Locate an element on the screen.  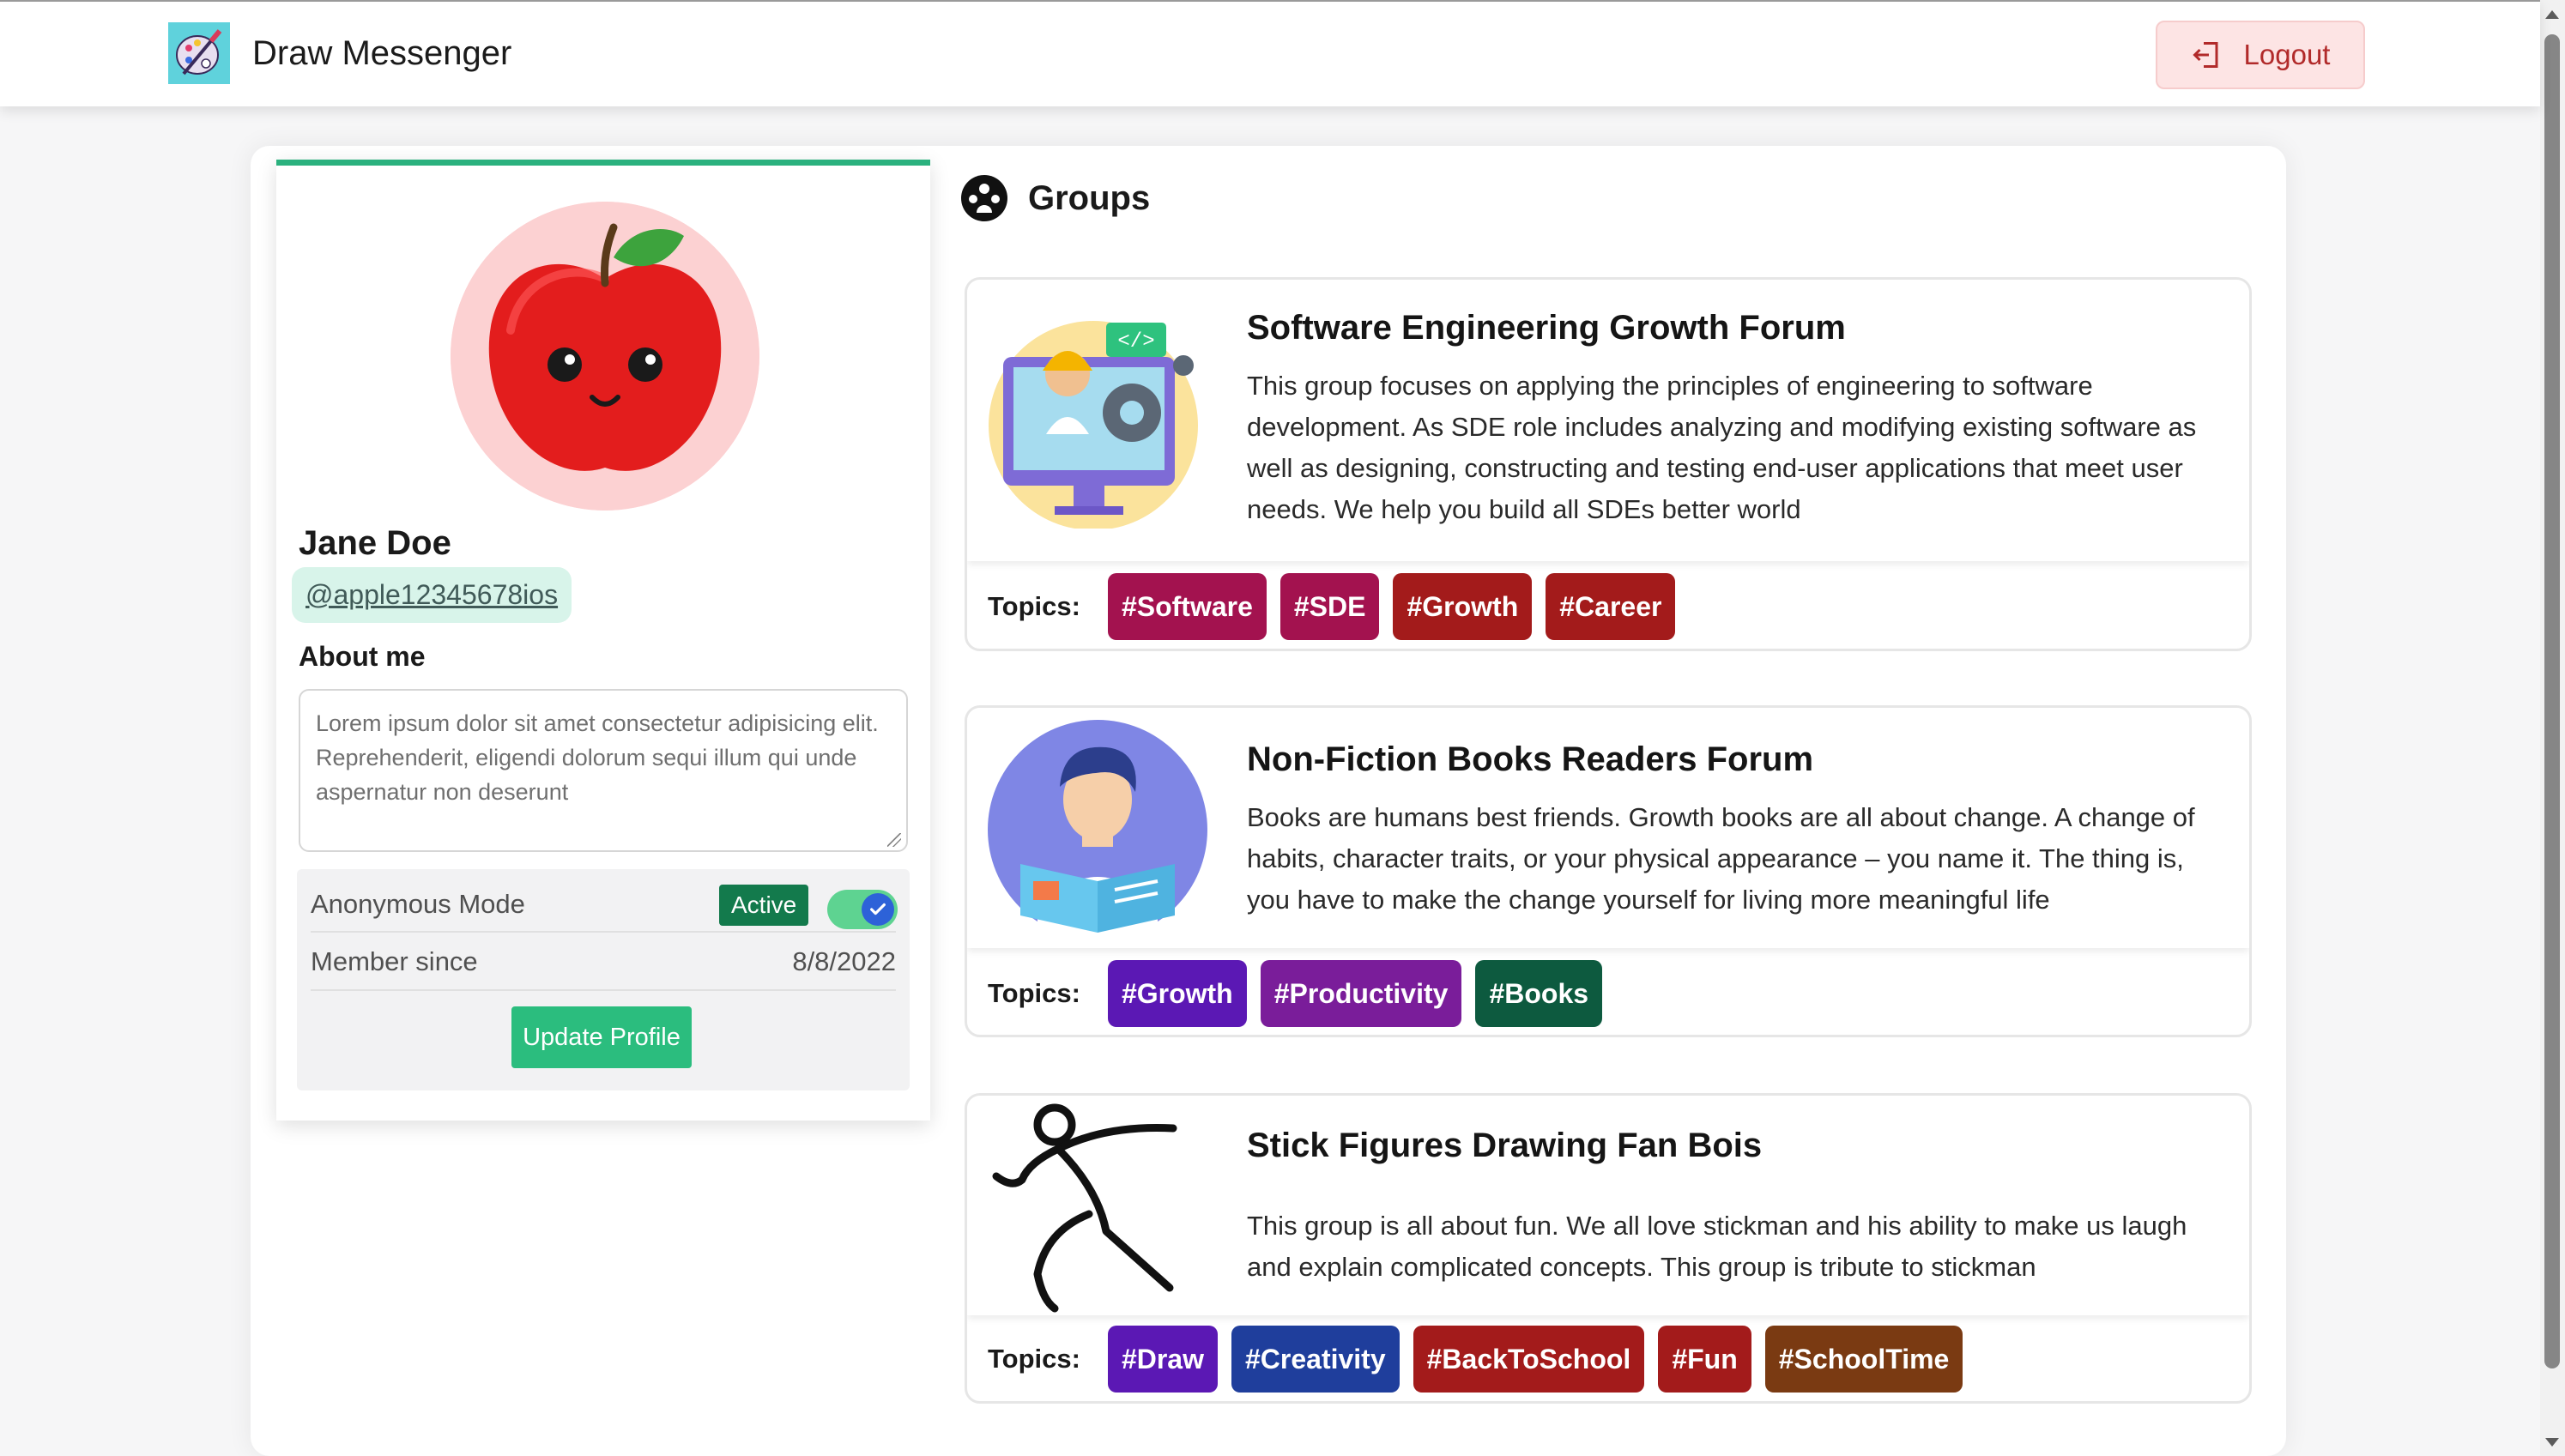
topic-tag: #Books is located at coordinates (1539, 994).